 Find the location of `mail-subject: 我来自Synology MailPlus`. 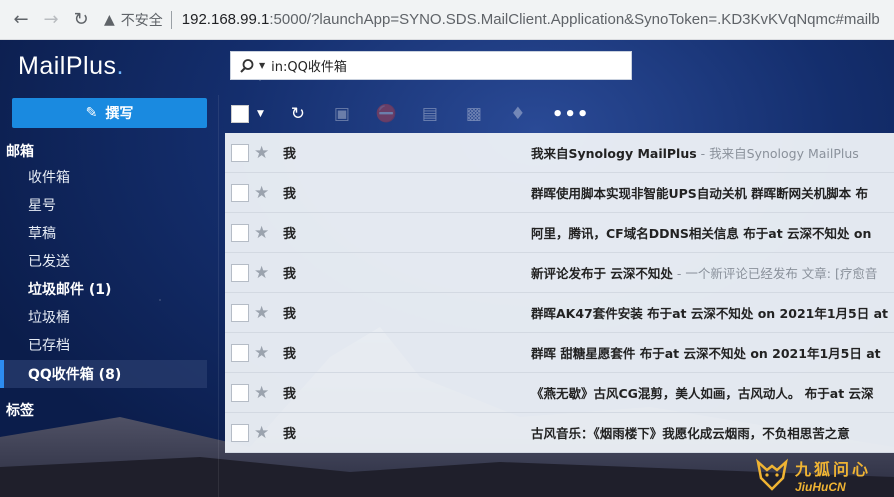

mail-subject: 我来自Synology MailPlus is located at coordinates (614, 153).